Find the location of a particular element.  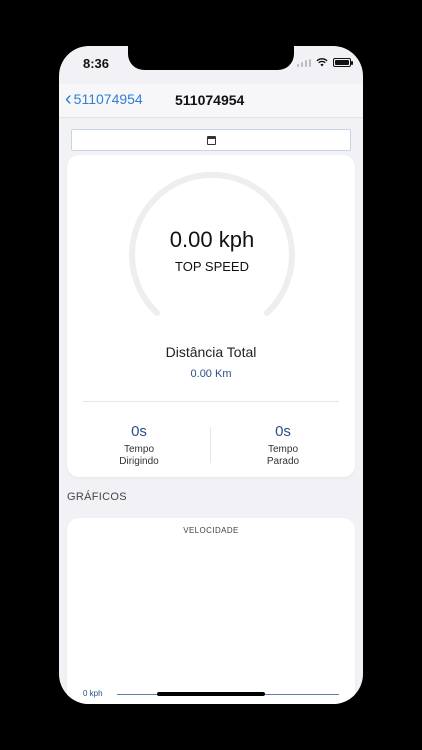

status-icons is located at coordinates (325, 62).